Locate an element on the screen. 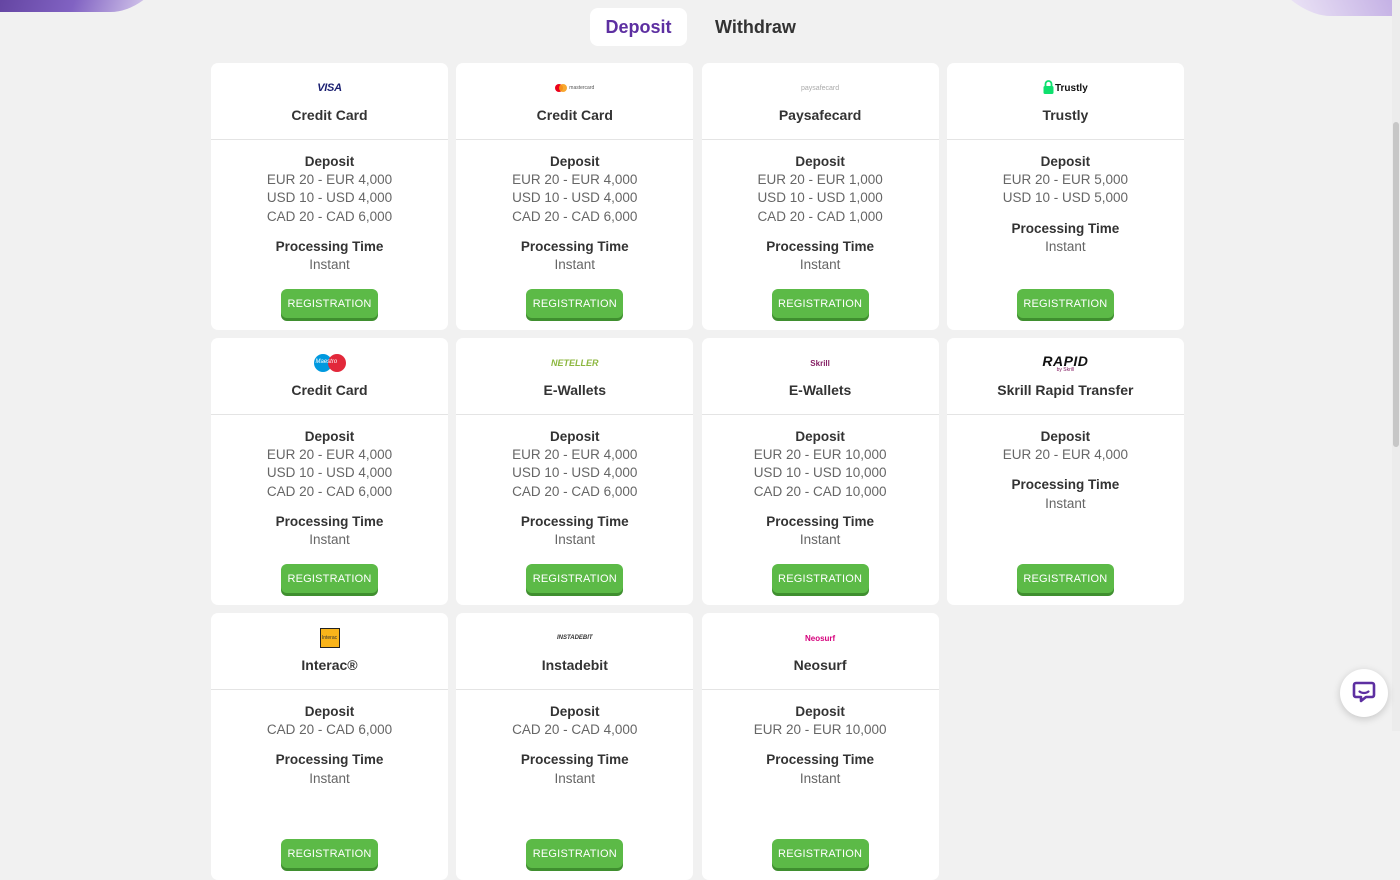 This screenshot has height=880, width=1400. card-header: Interac Interac® is located at coordinates (329, 651).